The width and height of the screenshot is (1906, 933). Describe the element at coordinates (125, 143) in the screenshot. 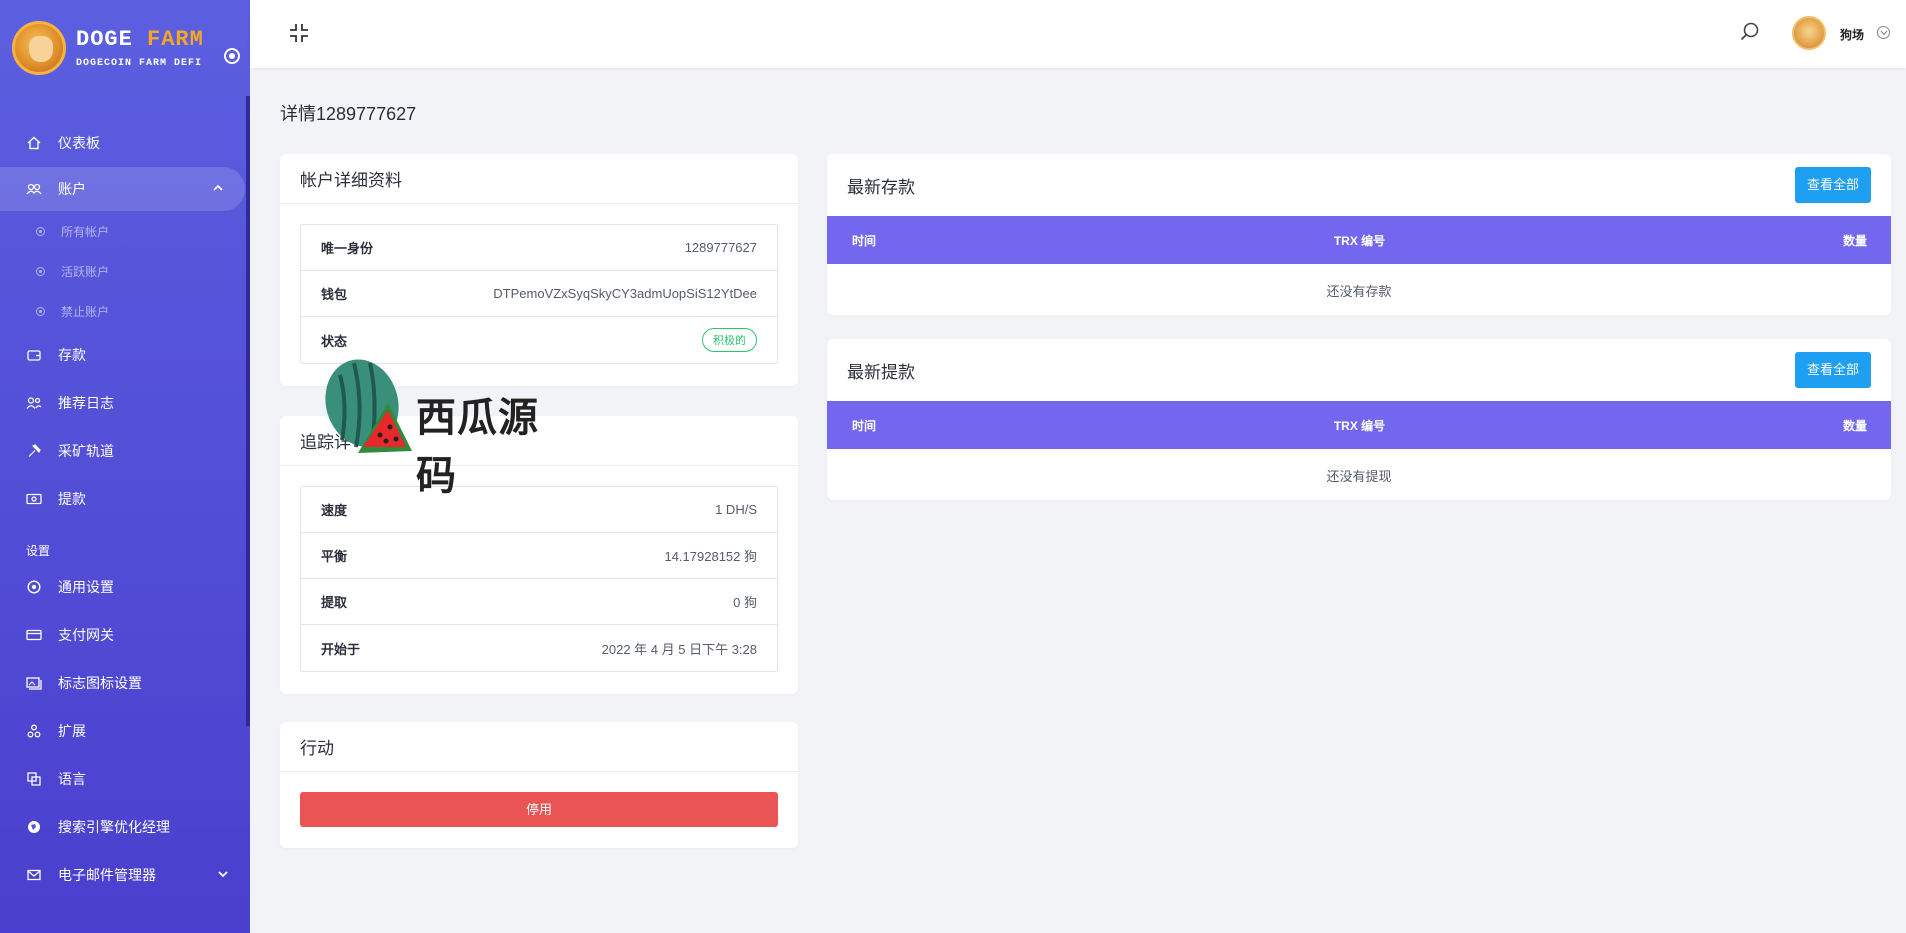

I see `sidebar-item-dashboard: 仪表板` at that location.